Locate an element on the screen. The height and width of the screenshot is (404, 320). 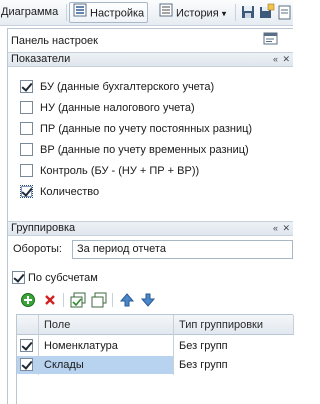
tab-diagram-label: Диаграмма is located at coordinates (30, 12).